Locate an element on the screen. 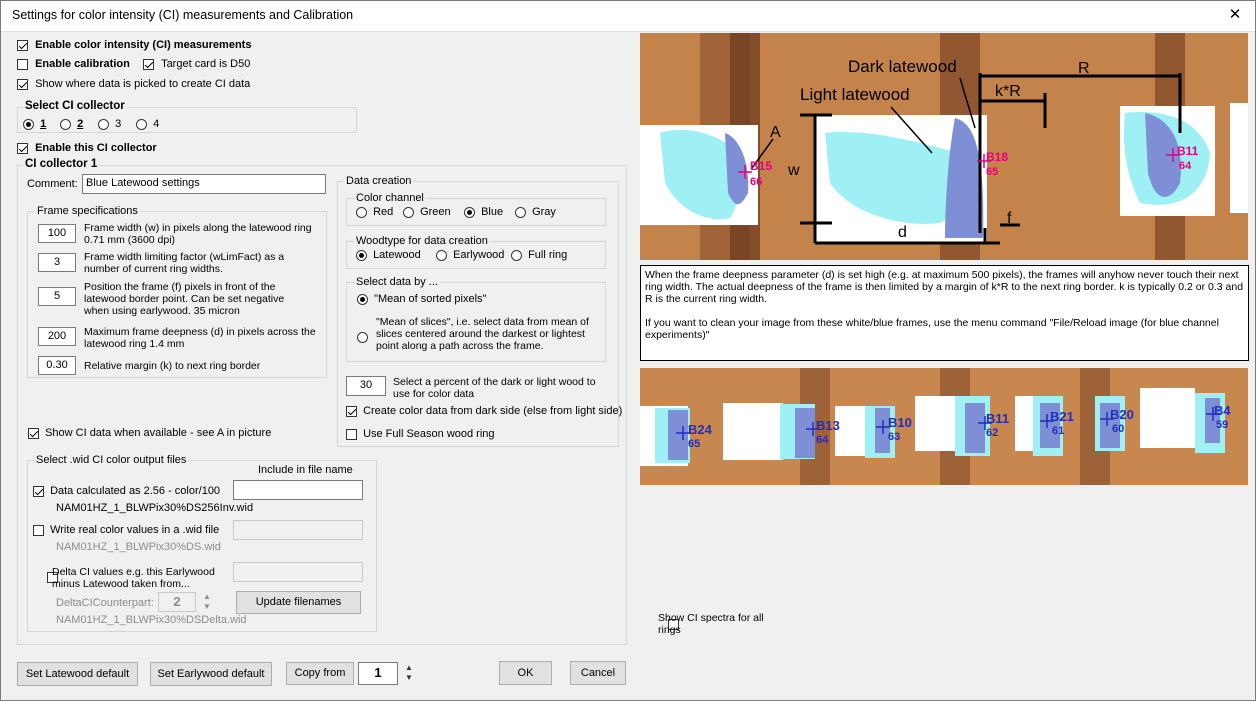  full-season-option: Use Full Season wood ring is located at coordinates (420, 434).